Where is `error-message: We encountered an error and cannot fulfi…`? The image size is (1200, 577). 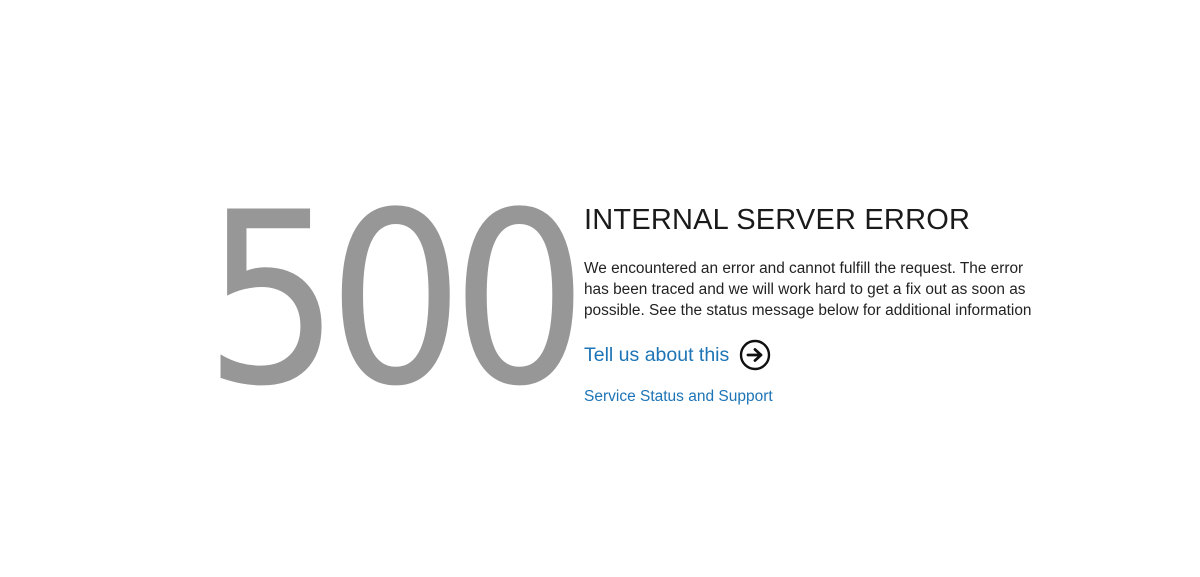
error-message: We encountered an error and cannot fulfi… is located at coordinates (808, 289).